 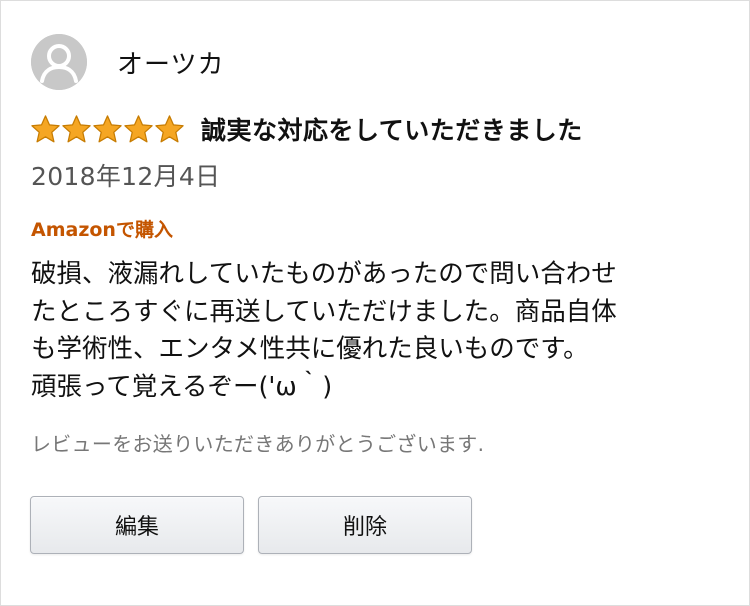 I want to click on reviewer-profile: オーツカ, so click(x=127, y=62).